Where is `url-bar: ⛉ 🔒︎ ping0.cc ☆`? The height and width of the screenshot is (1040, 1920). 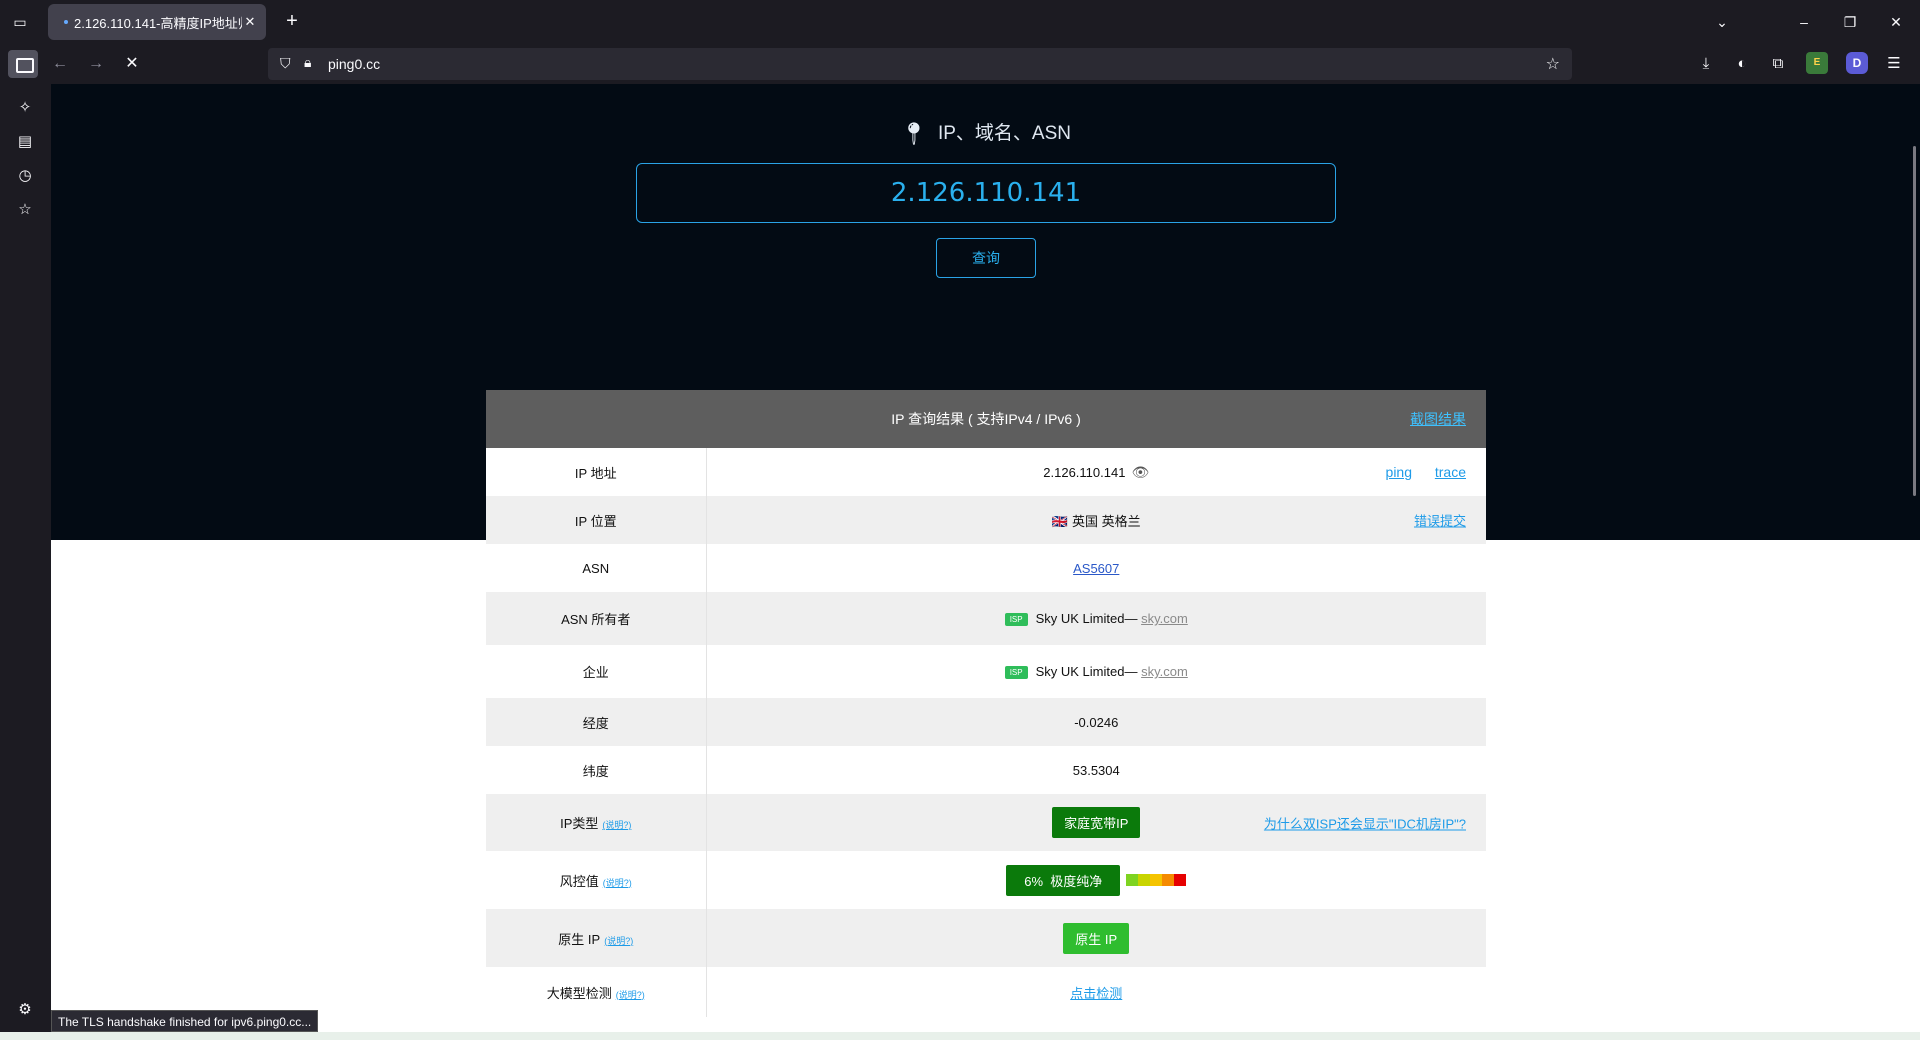
url-bar: ⛉ 🔒︎ ping0.cc ☆ is located at coordinates (920, 64).